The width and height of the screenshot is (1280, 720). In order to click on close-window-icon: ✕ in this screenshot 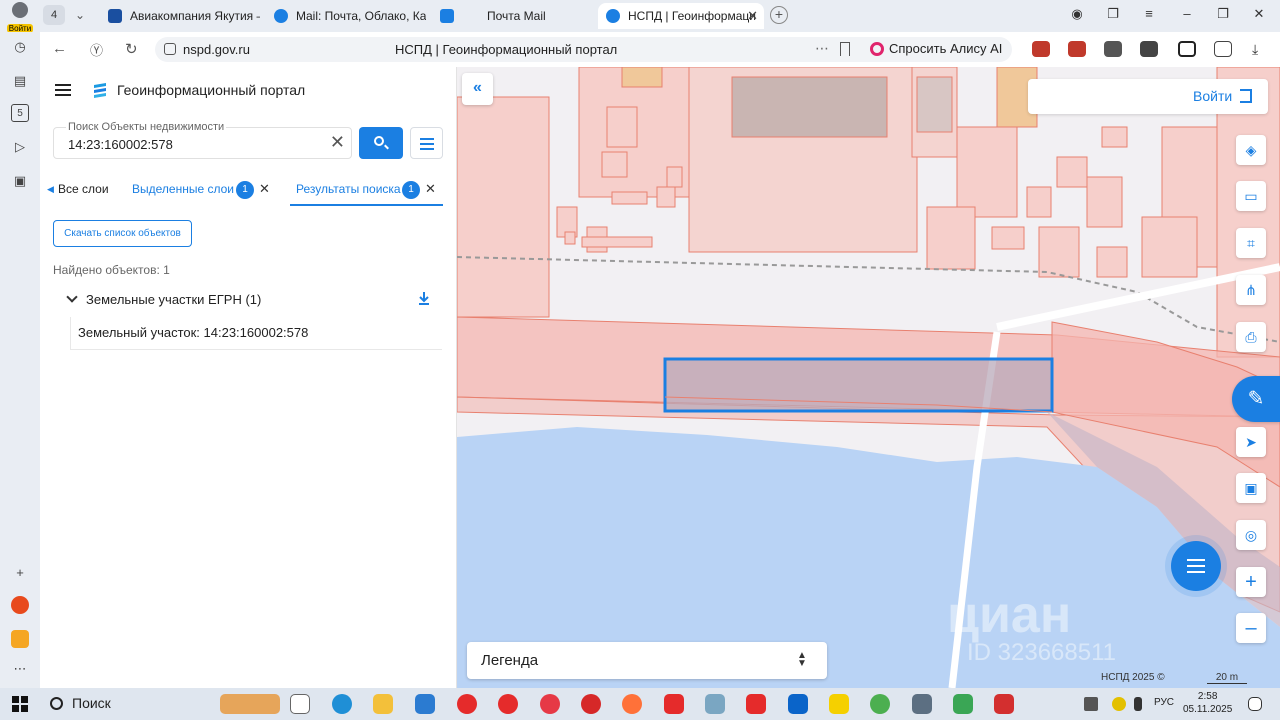, I will do `click(1259, 14)`.